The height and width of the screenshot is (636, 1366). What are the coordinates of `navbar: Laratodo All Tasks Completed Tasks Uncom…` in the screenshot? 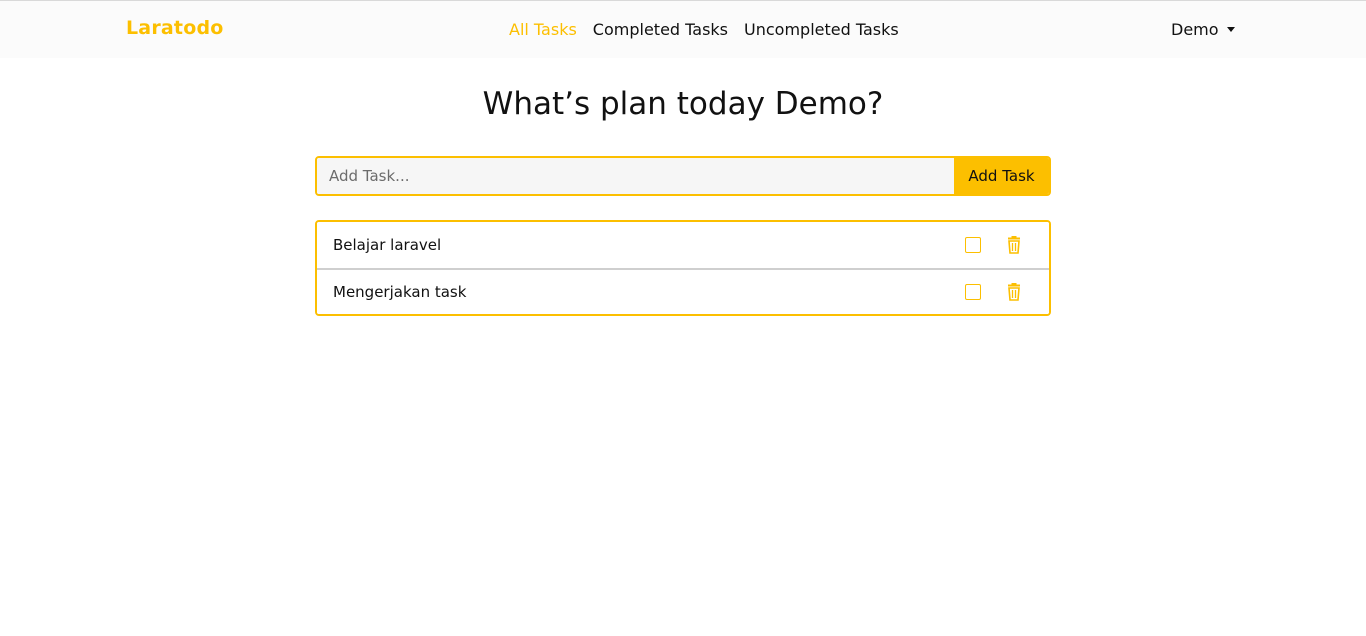 It's located at (683, 29).